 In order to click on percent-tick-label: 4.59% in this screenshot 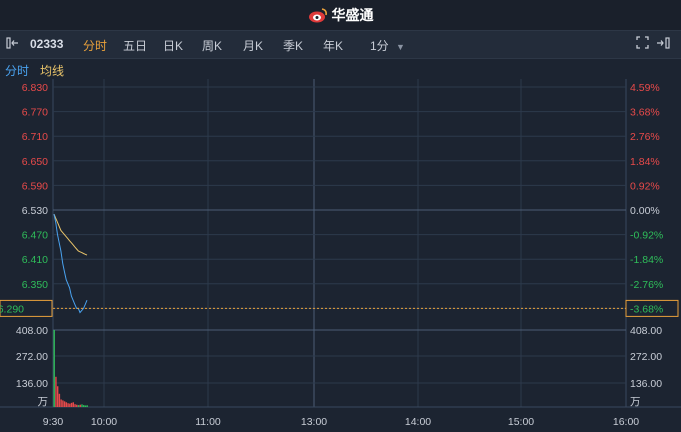, I will do `click(645, 88)`.